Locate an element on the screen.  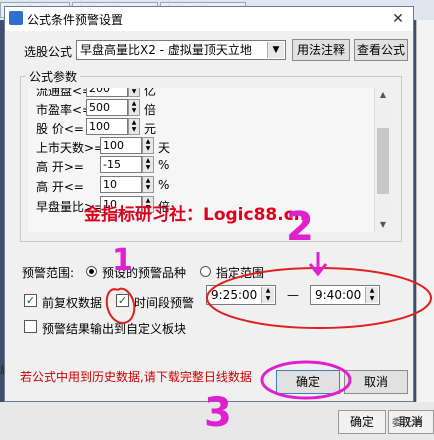
radio-specified-range is located at coordinates (205, 271).